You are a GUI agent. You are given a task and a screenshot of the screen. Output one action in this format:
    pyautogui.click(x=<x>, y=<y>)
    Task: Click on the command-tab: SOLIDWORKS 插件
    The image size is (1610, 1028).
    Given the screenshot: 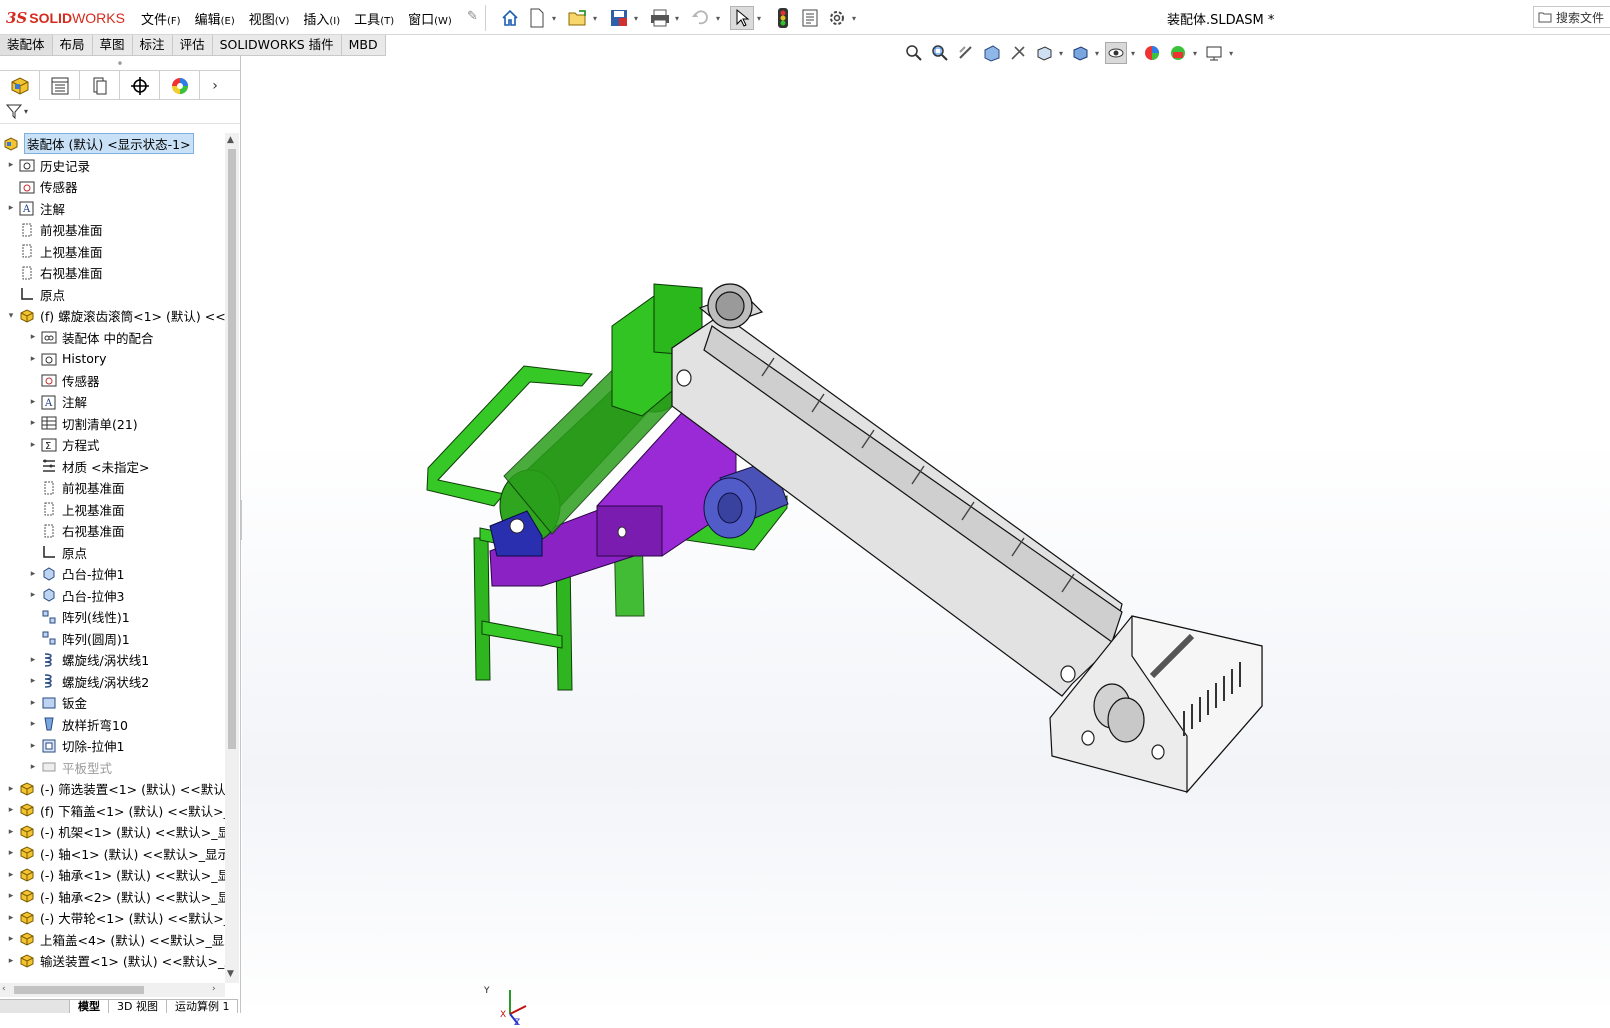 What is the action you would take?
    pyautogui.click(x=277, y=45)
    